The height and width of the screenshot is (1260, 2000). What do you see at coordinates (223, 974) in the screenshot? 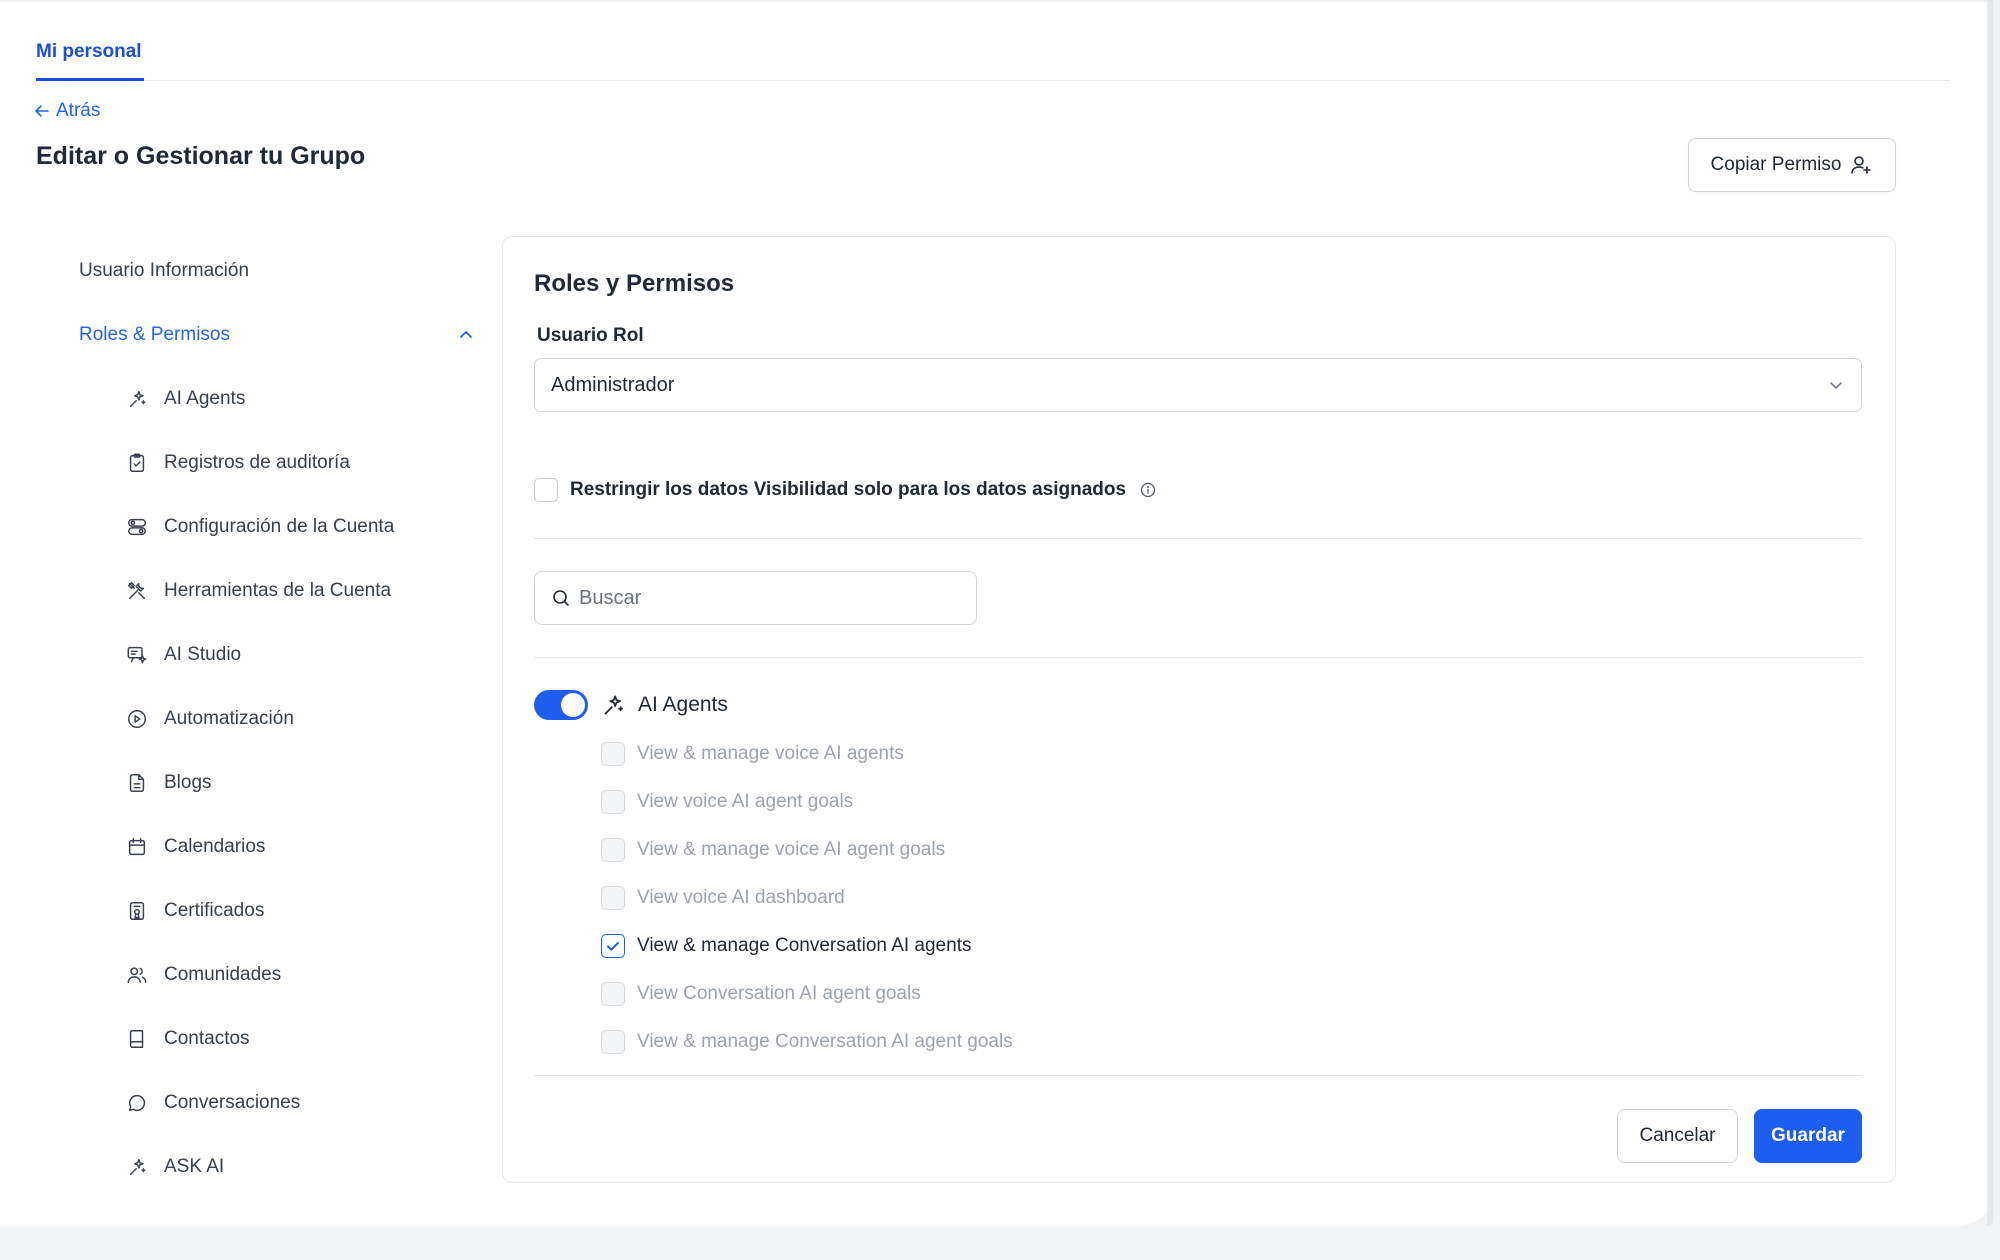
I see `sidebar-item-label: Comunidades` at bounding box center [223, 974].